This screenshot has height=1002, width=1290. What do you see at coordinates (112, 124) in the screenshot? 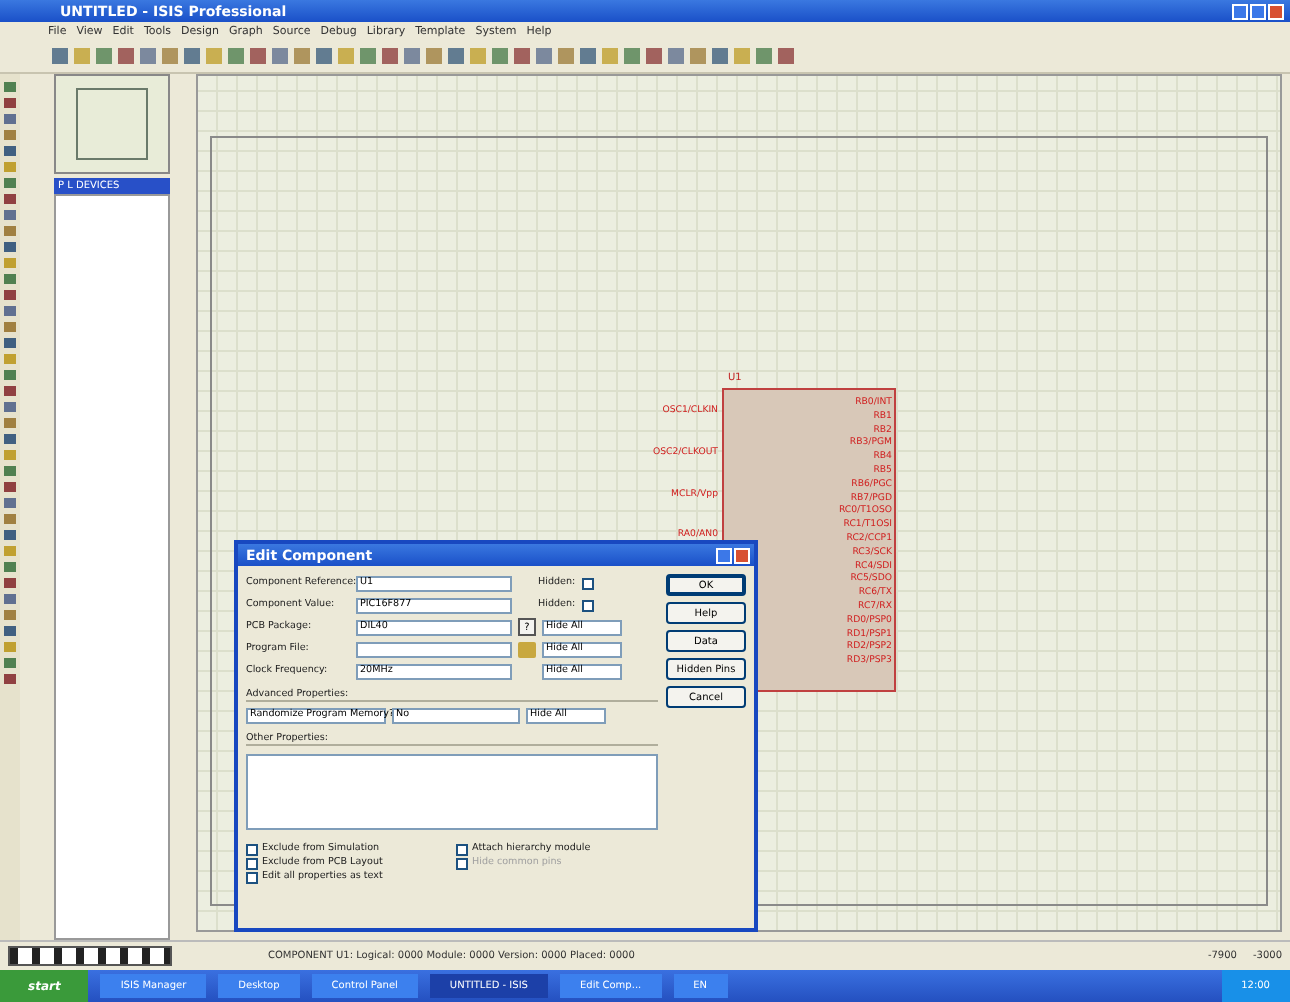
I see `sheet-outline` at bounding box center [112, 124].